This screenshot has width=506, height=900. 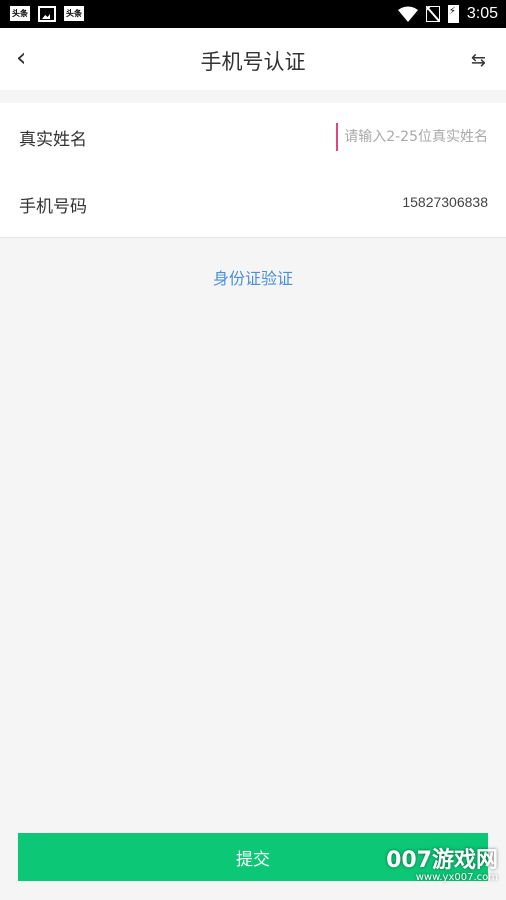 What do you see at coordinates (253, 136) in the screenshot?
I see `real-name-row: 真实姓名` at bounding box center [253, 136].